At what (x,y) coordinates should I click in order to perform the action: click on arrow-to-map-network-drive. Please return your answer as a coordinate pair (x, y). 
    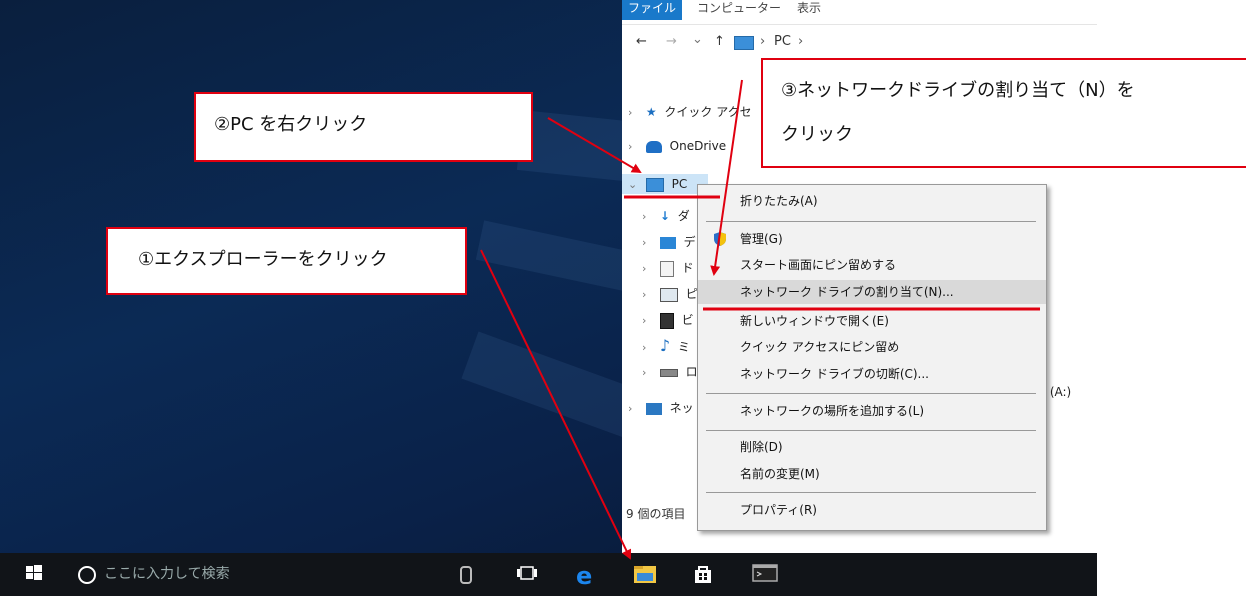
    Looking at the image, I should click on (726, 177).